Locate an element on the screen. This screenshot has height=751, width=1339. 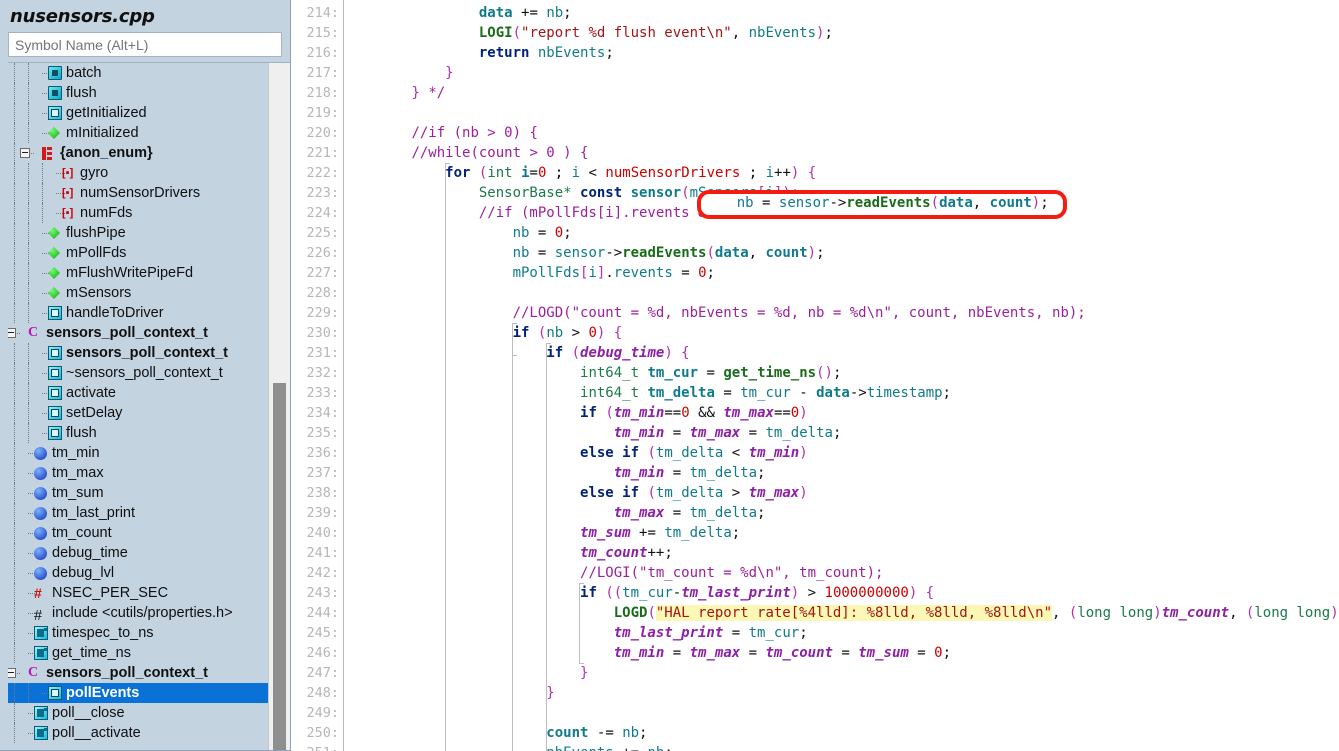
tree-item-timespec_to_ns: timespec_to_ns is located at coordinates (138, 633).